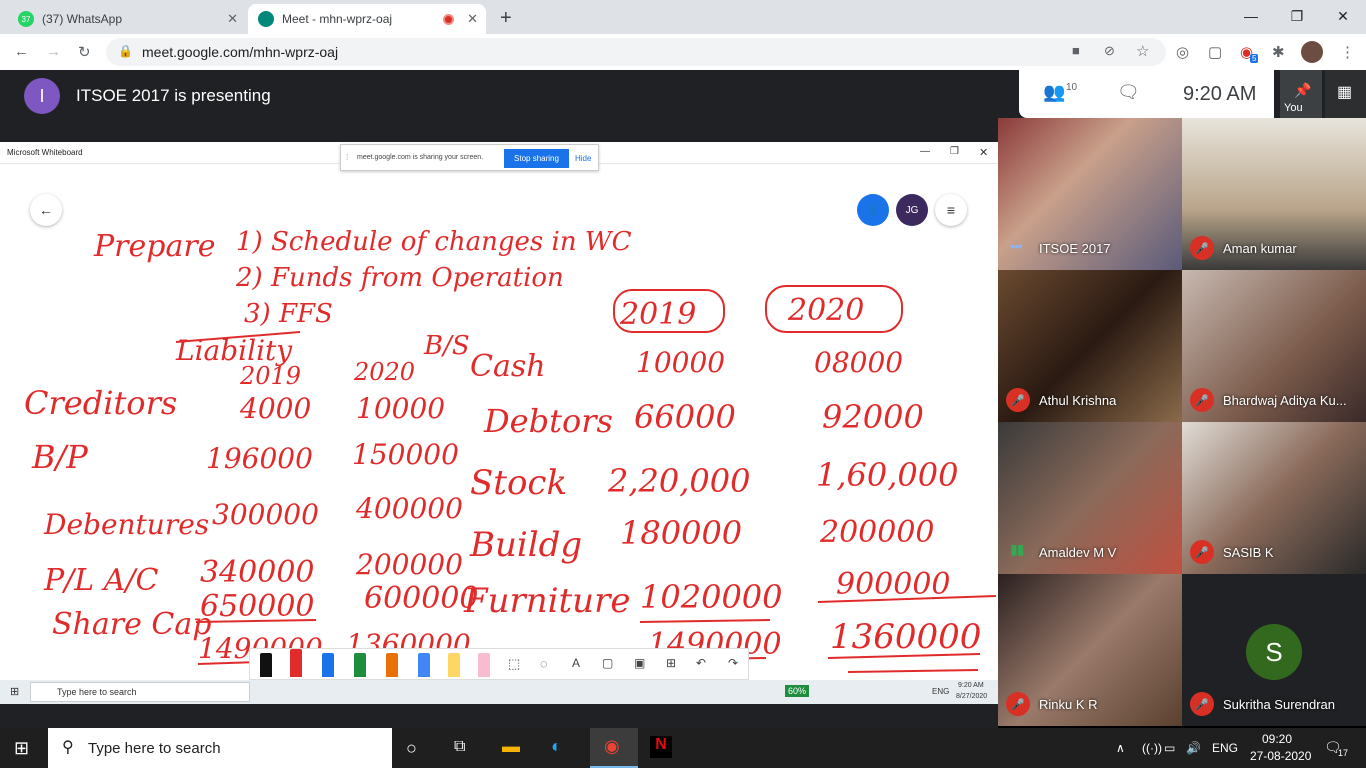 The height and width of the screenshot is (768, 1366). I want to click on blue-pen-icon, so click(328, 665).